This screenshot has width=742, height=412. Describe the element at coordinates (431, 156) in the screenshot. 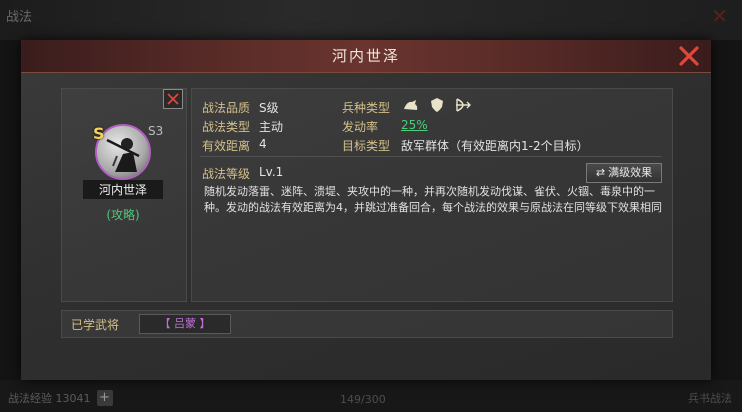

I see `divider` at that location.